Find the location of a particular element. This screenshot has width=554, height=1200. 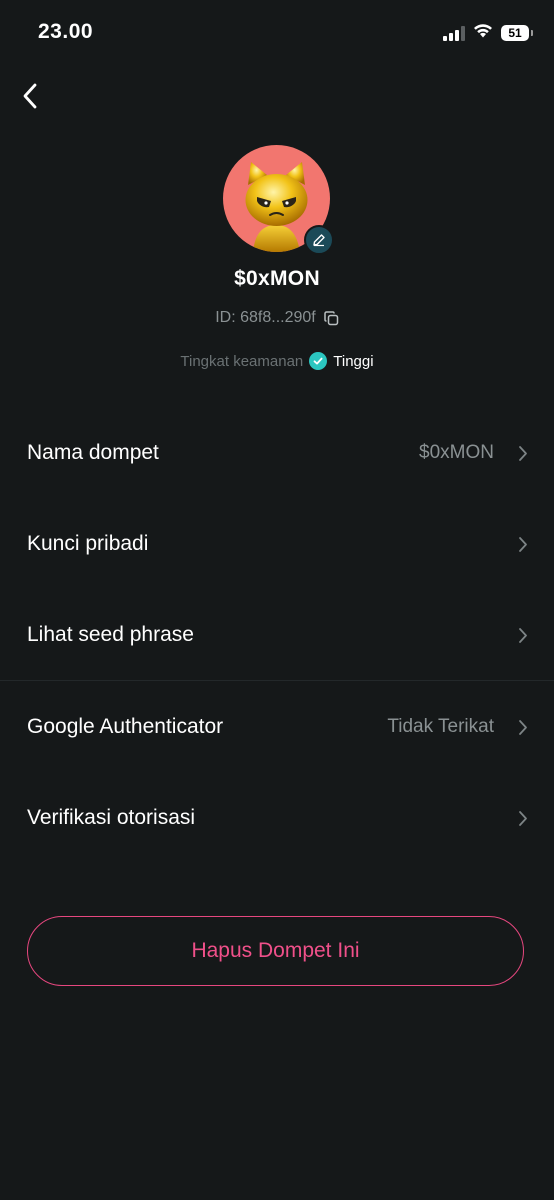

status-time: 23.00 is located at coordinates (66, 31).